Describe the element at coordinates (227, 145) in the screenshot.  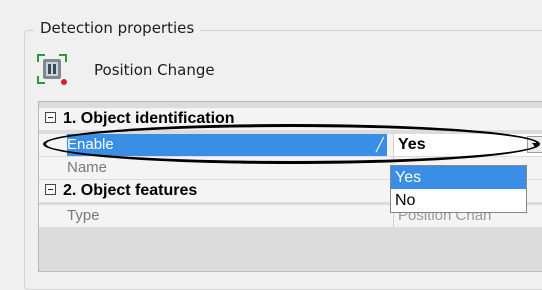
I see `property-name-enable: Enable` at that location.